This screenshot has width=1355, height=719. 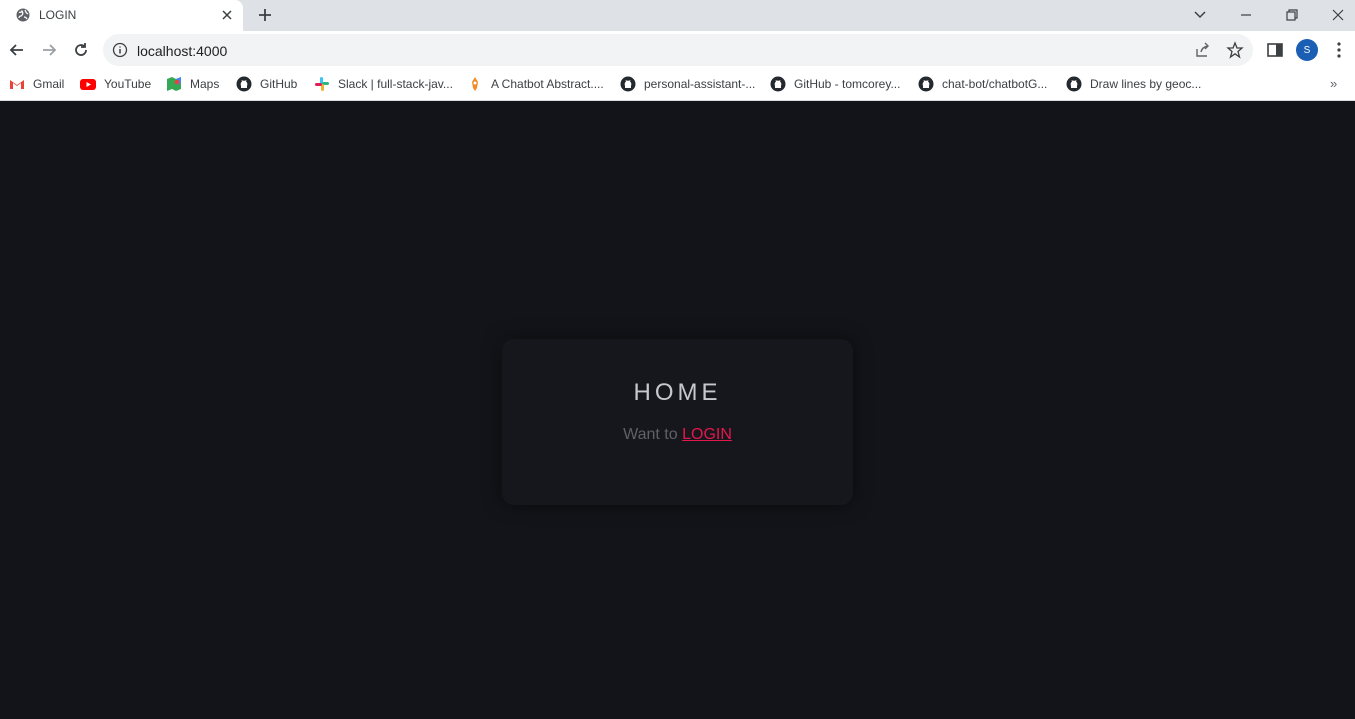 I want to click on bookmark-youtube: YouTube, so click(x=115, y=84).